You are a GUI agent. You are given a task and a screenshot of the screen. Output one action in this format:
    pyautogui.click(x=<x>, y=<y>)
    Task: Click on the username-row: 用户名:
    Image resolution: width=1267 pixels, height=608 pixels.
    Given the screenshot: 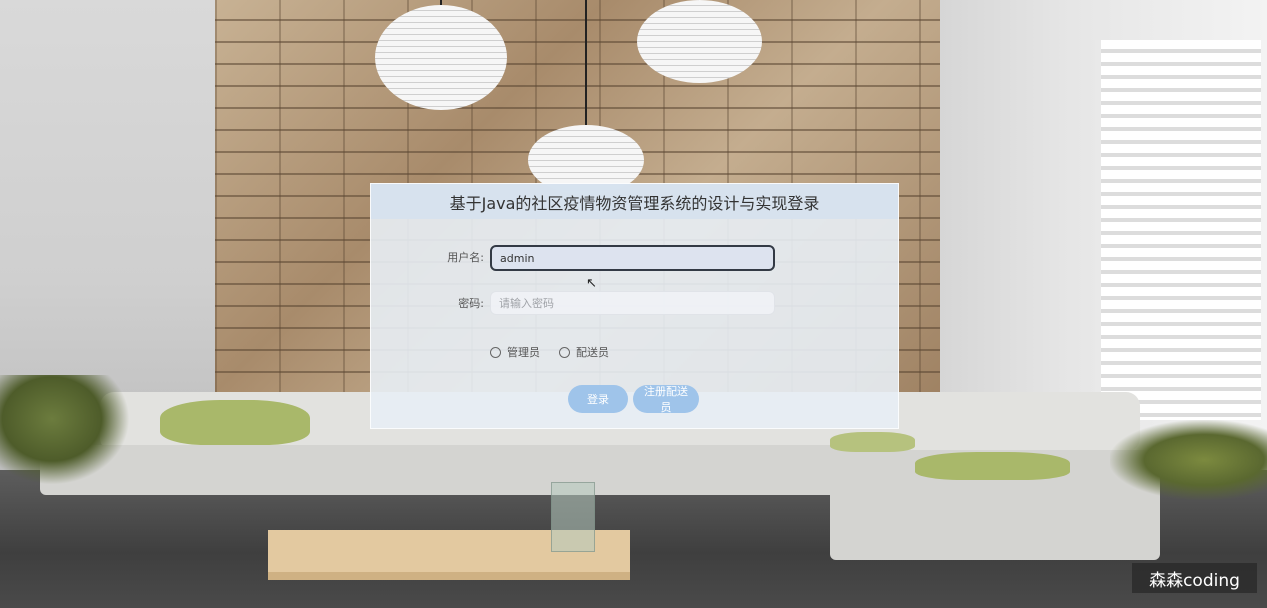 What is the action you would take?
    pyautogui.click(x=634, y=258)
    